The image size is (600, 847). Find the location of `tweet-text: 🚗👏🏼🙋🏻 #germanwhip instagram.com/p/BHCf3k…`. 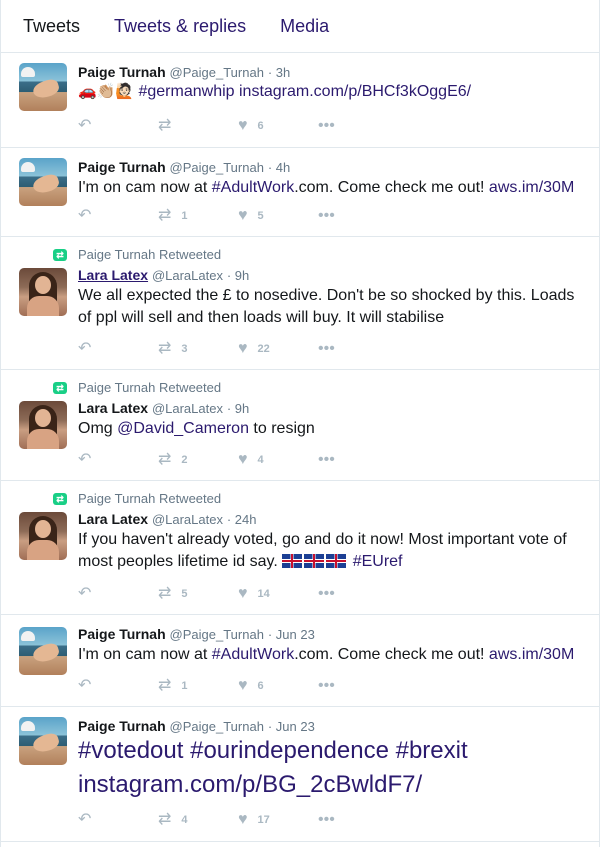

tweet-text: 🚗👏🏼🙋🏻 #germanwhip instagram.com/p/BHCf3k… is located at coordinates (327, 92).